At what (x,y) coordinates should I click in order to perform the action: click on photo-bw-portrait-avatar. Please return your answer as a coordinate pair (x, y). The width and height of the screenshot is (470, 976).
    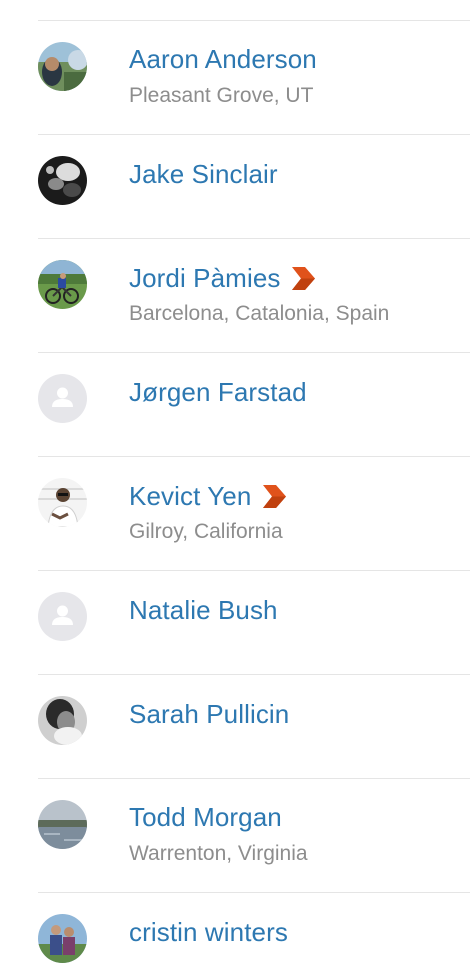
    Looking at the image, I should click on (62, 720).